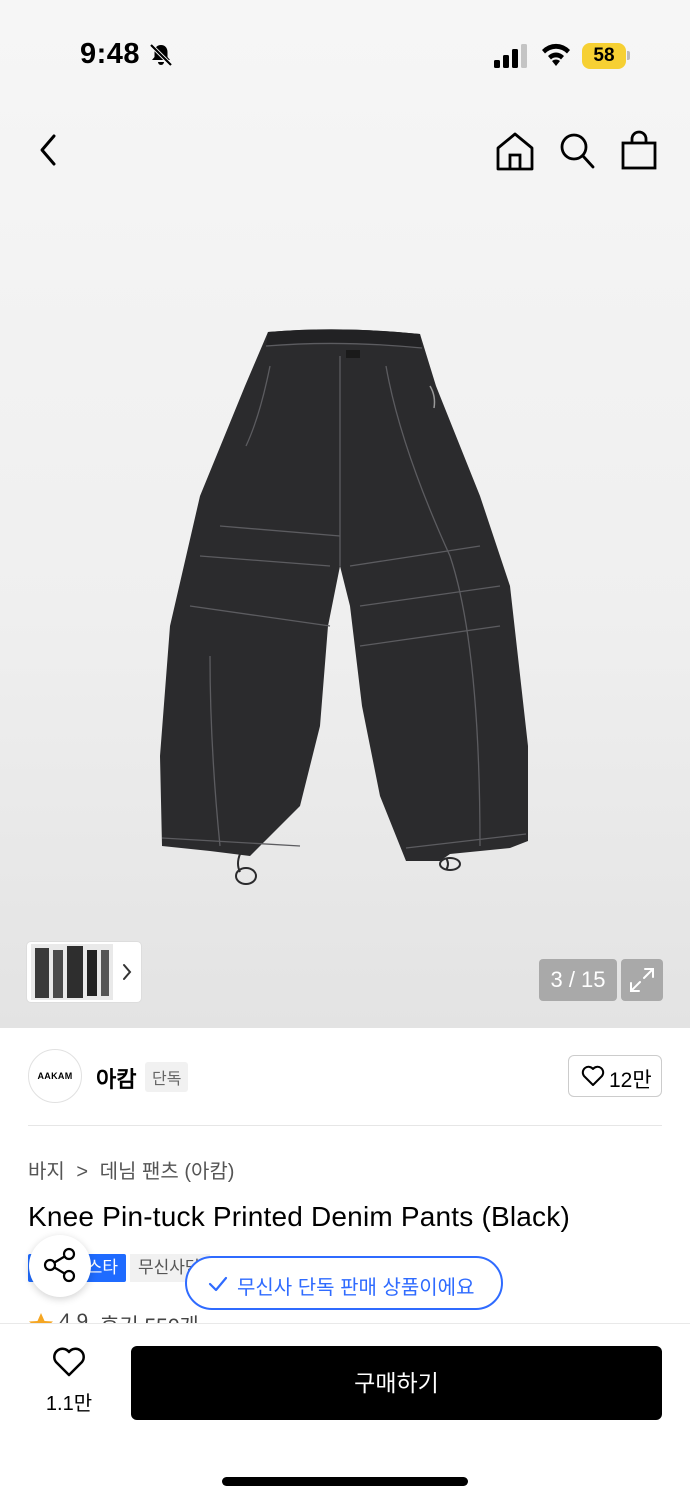 This screenshot has width=690, height=1500. I want to click on share-button, so click(60, 1266).